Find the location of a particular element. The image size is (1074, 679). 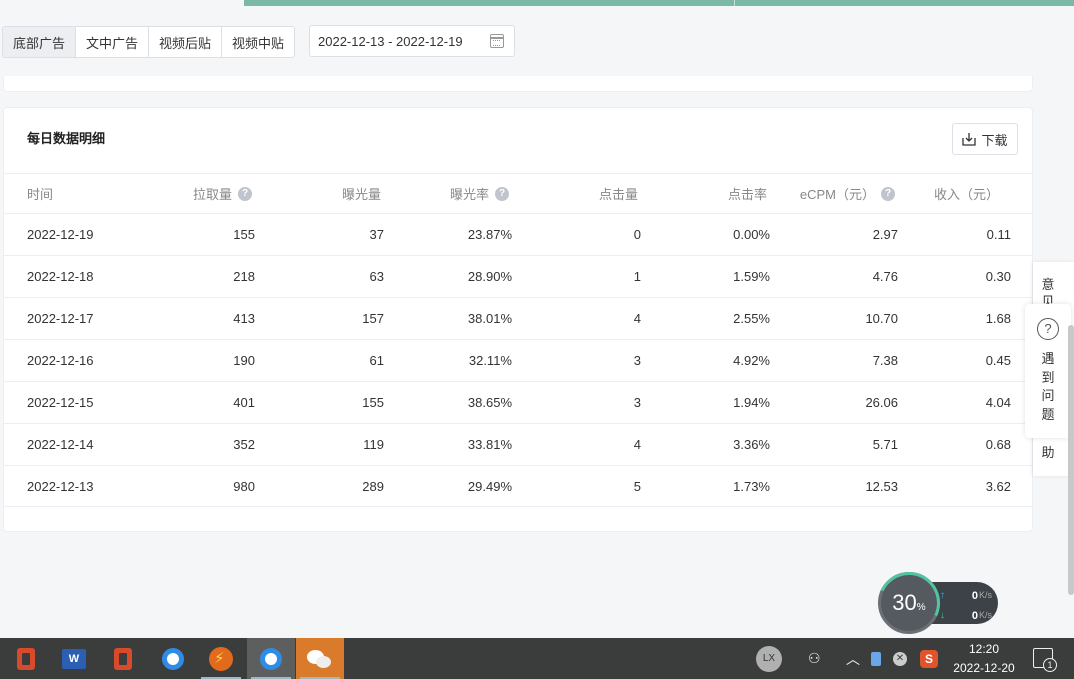

calendar-icon is located at coordinates (497, 41).